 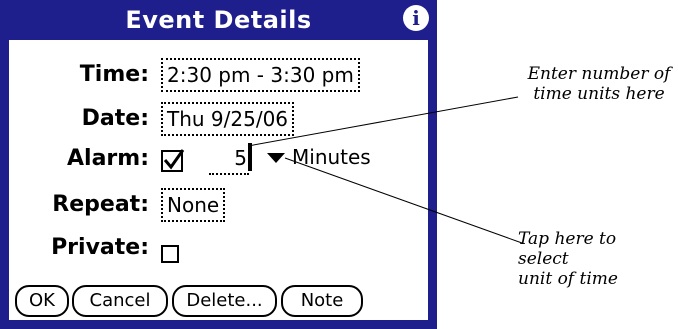 What do you see at coordinates (403, 200) in the screenshot?
I see `tap-callout-line` at bounding box center [403, 200].